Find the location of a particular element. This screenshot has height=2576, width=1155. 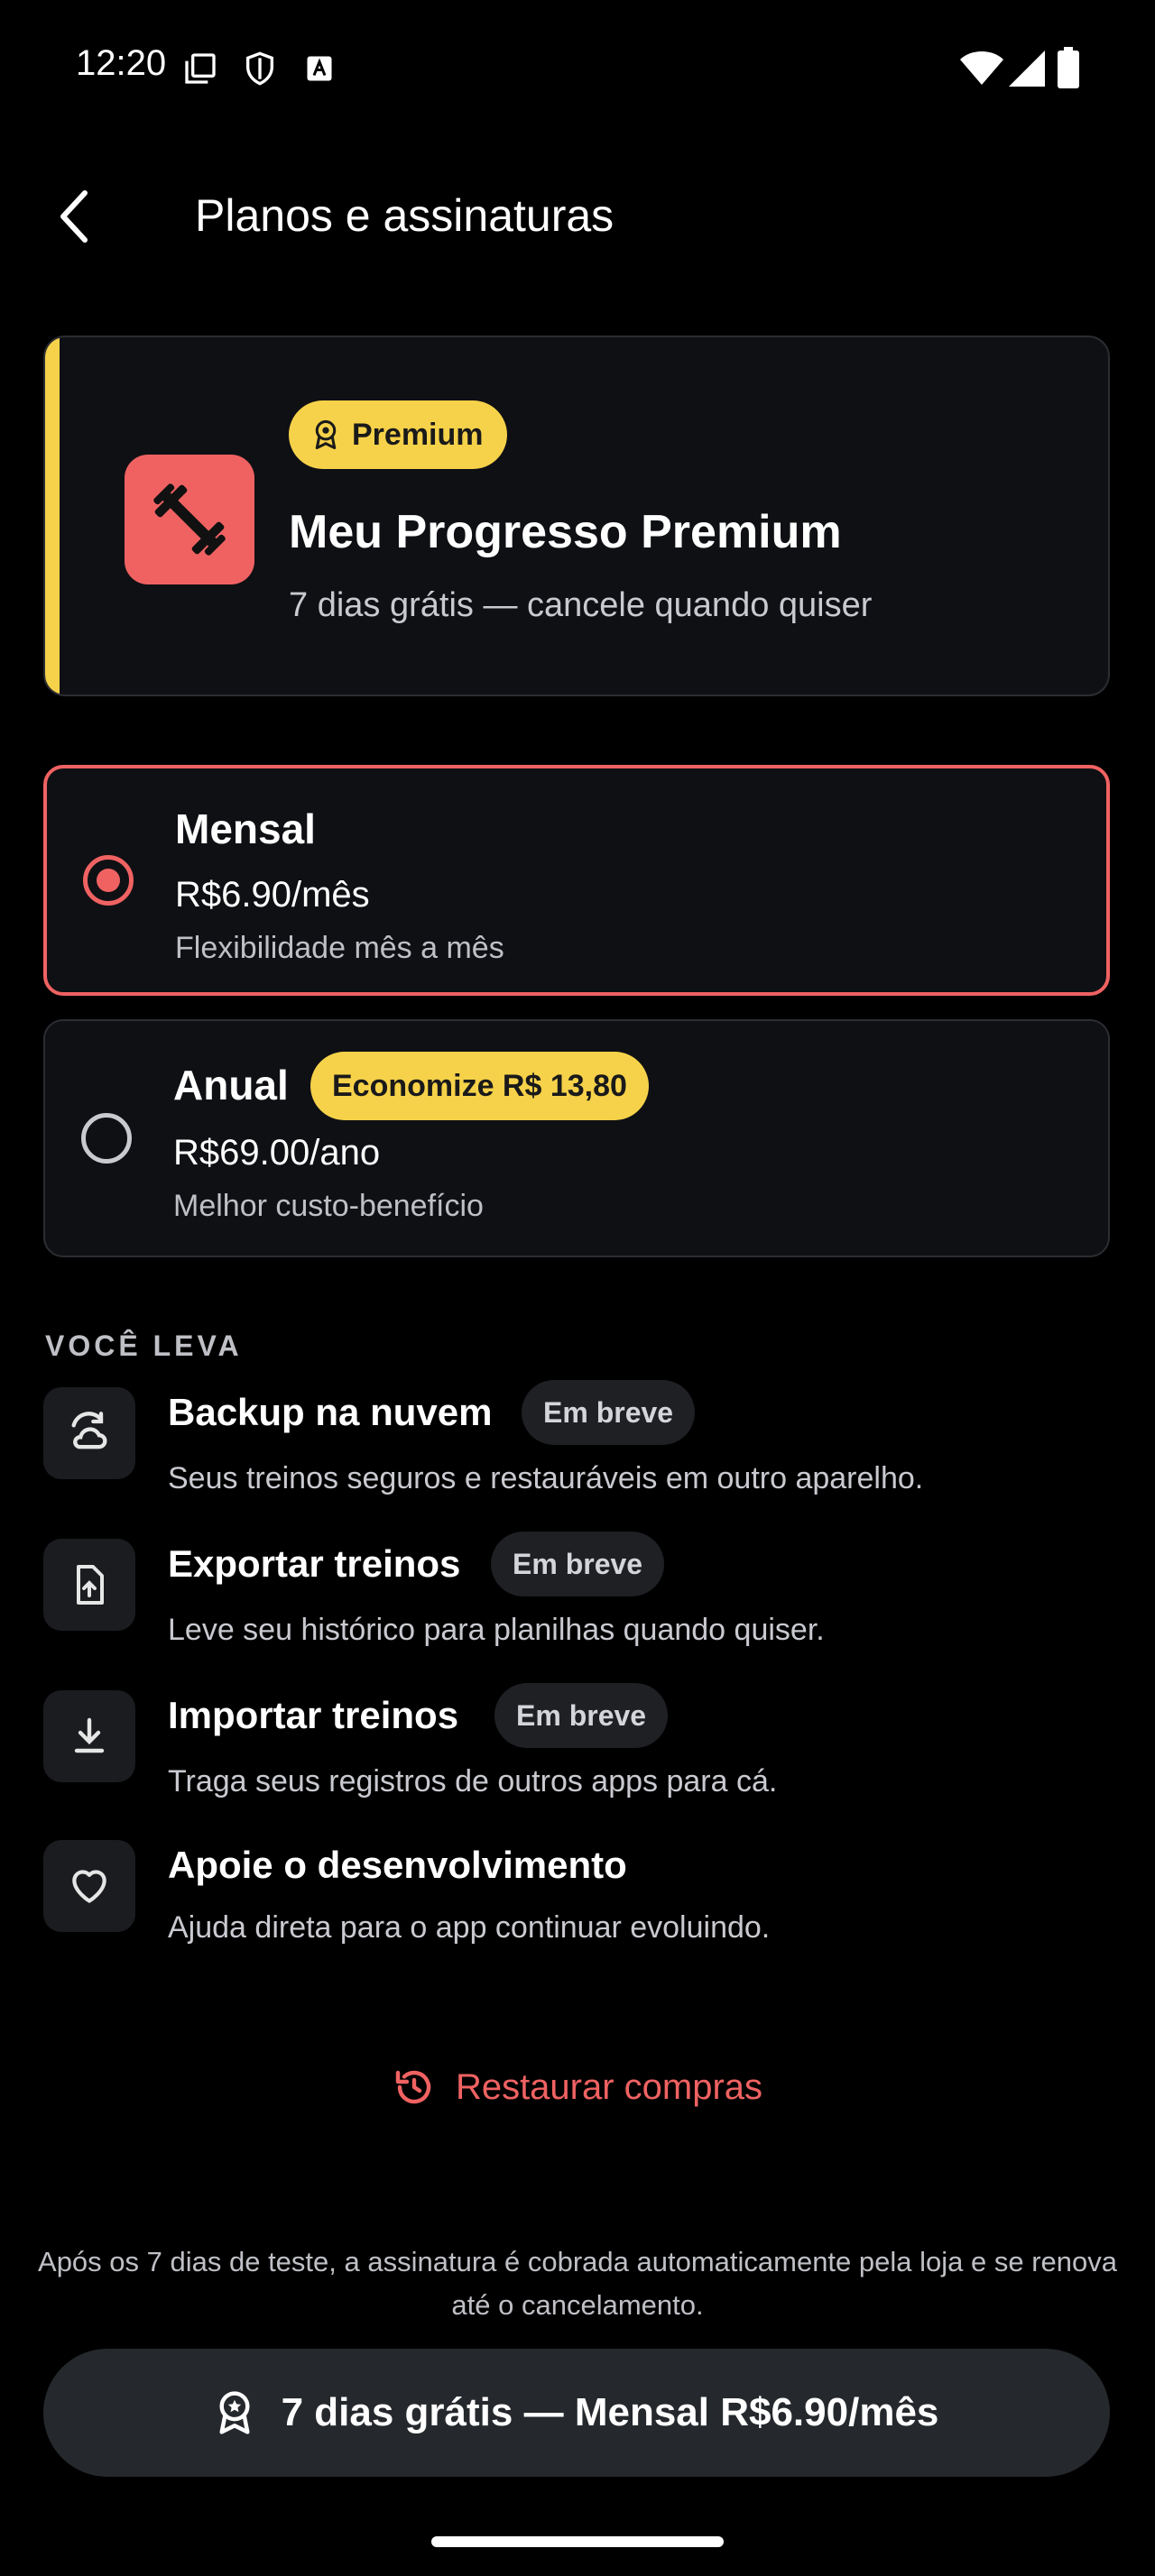

page-title: Planos e assinaturas is located at coordinates (404, 216).